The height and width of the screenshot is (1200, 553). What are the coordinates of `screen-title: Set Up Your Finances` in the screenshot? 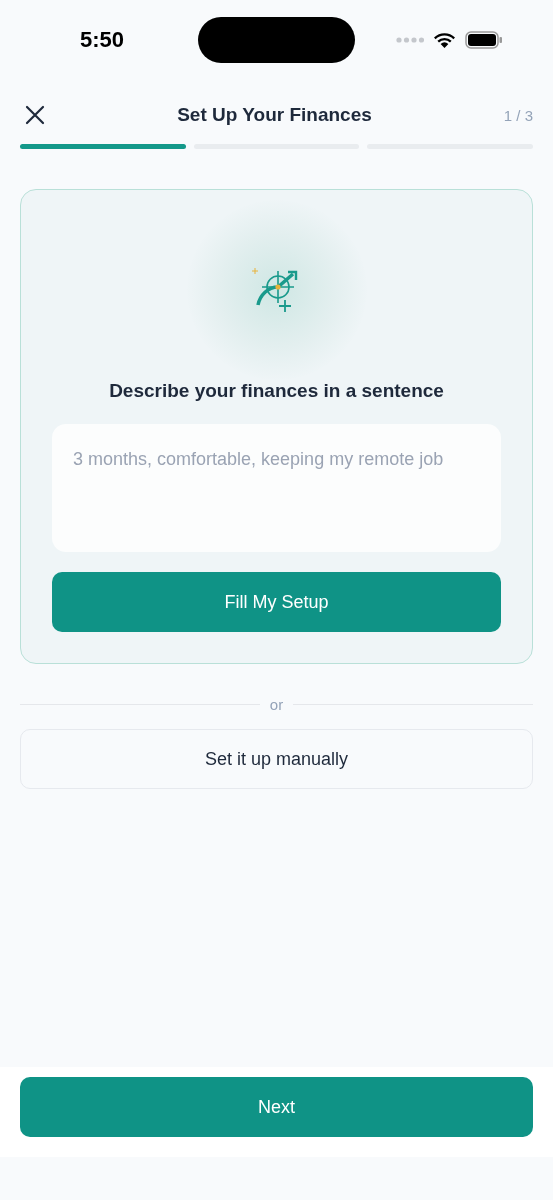 It's located at (274, 115).